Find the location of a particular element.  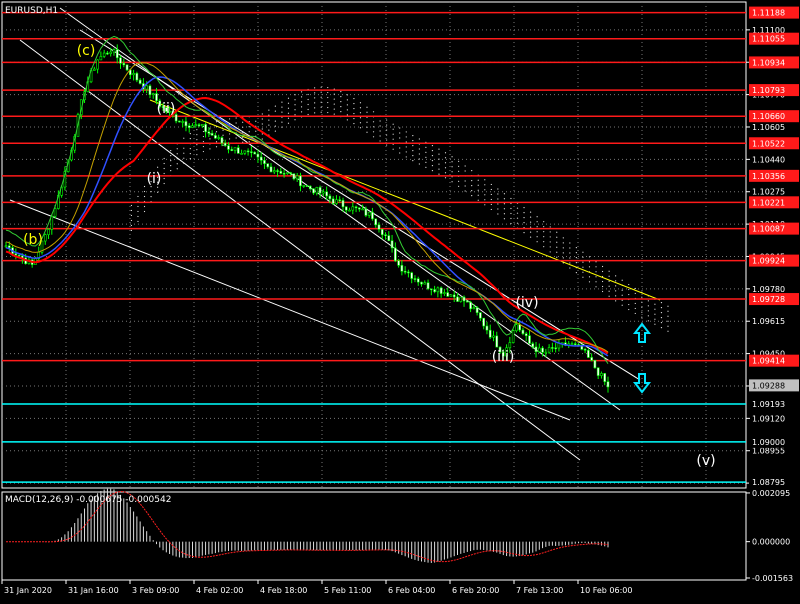

price-level-tag-label: 1.09193 is located at coordinates (768, 404).